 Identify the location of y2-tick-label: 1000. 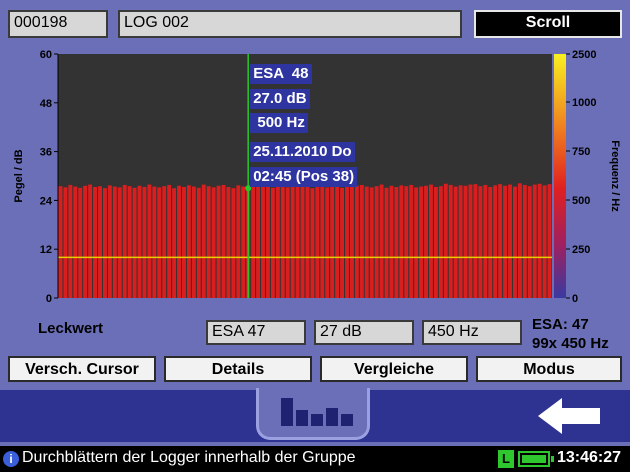
(584, 103).